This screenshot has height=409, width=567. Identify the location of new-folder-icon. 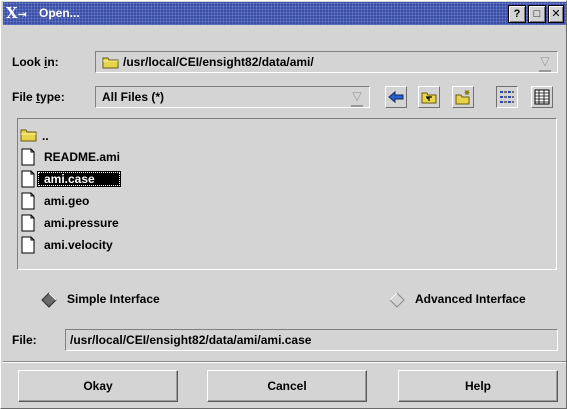
(462, 97).